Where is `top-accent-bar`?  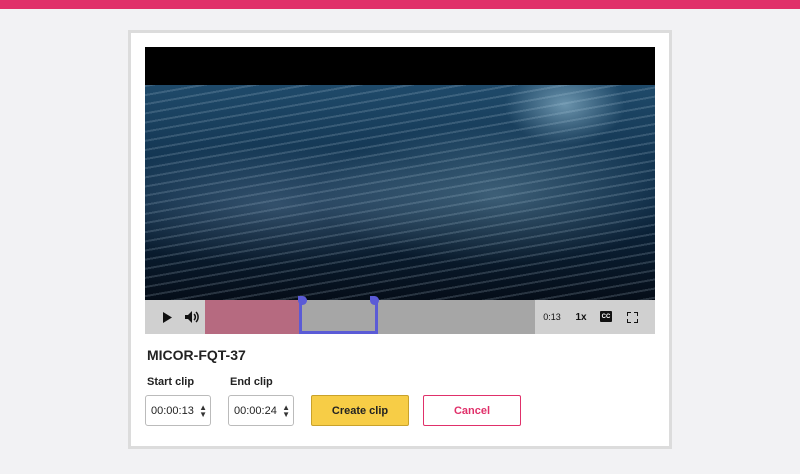 top-accent-bar is located at coordinates (400, 4).